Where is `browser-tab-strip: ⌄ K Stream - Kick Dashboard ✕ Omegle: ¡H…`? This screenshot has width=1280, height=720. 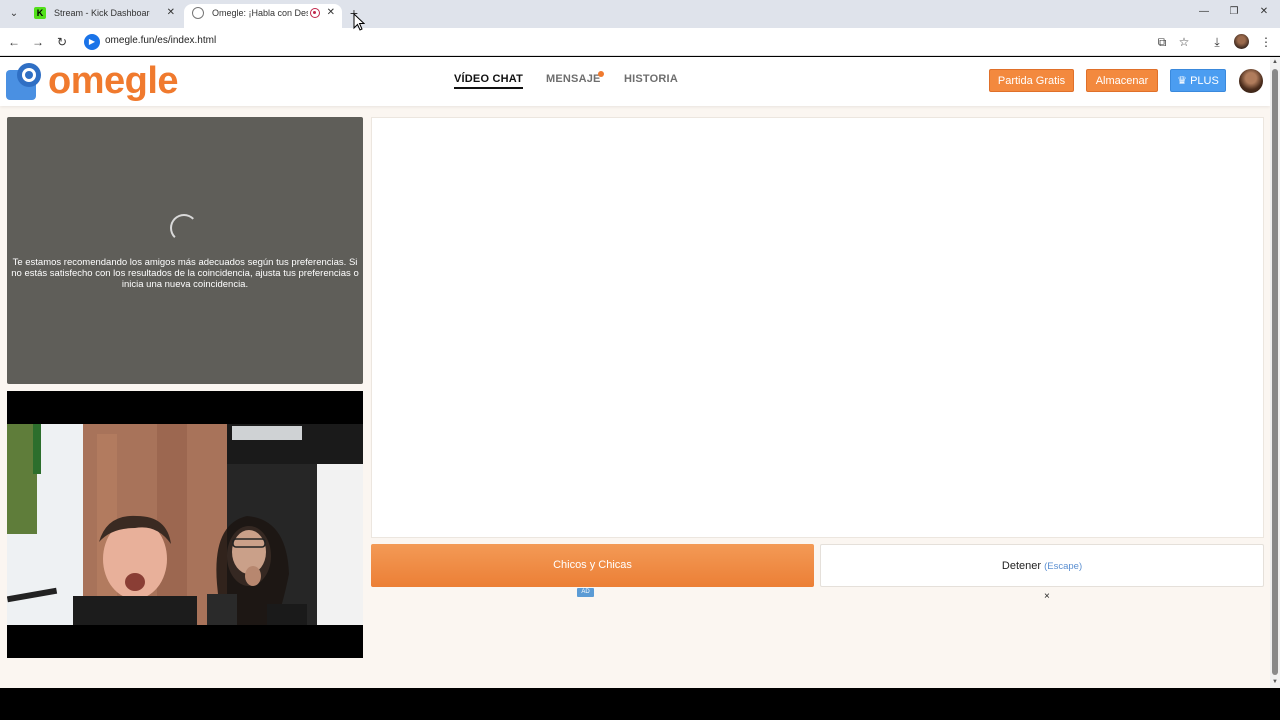
browser-tab-strip: ⌄ K Stream - Kick Dashboard ✕ Omegle: ¡H… is located at coordinates (640, 14).